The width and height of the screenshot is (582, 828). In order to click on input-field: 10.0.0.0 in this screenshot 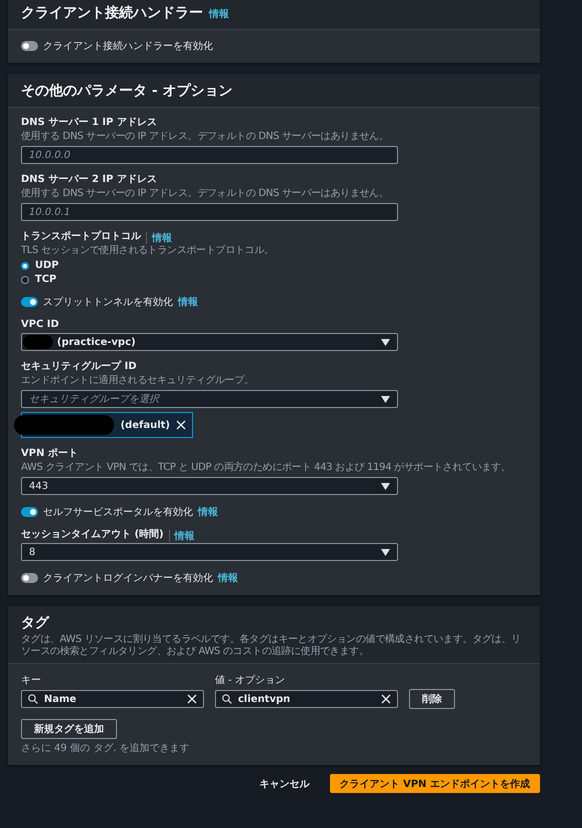, I will do `click(209, 155)`.